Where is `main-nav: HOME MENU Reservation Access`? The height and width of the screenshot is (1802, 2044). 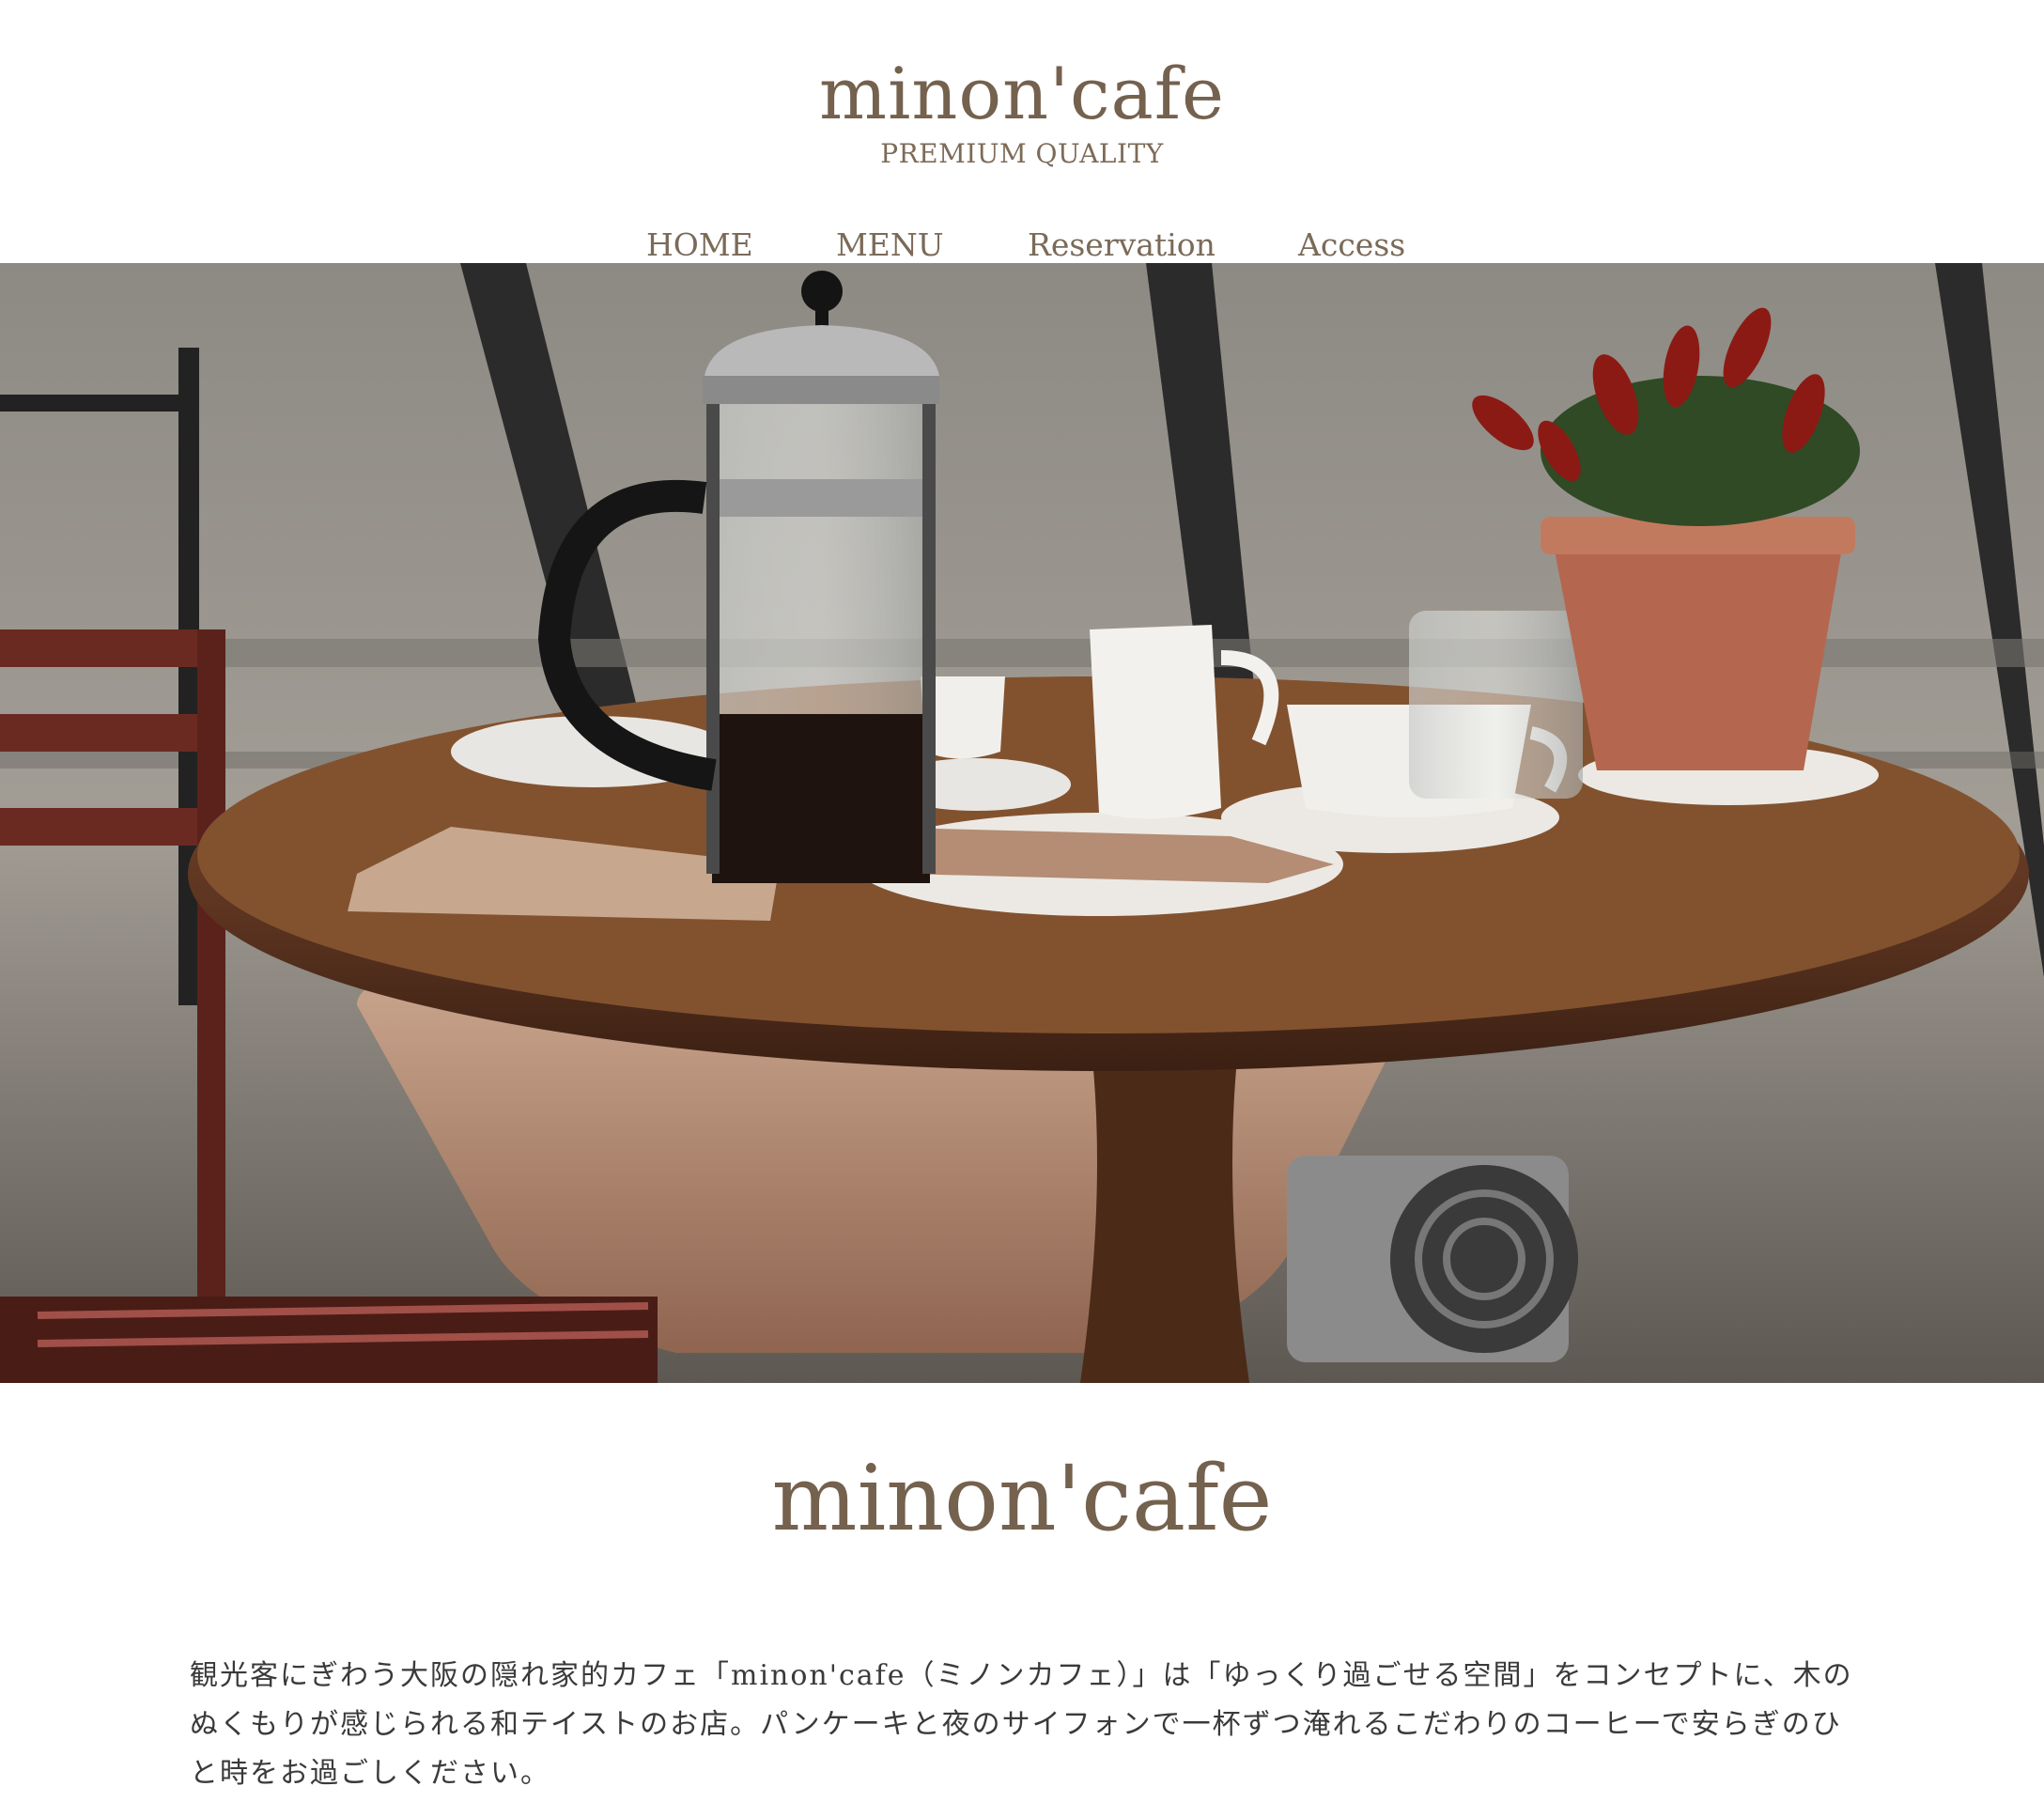
main-nav: HOME MENU Reservation Access is located at coordinates (1022, 245).